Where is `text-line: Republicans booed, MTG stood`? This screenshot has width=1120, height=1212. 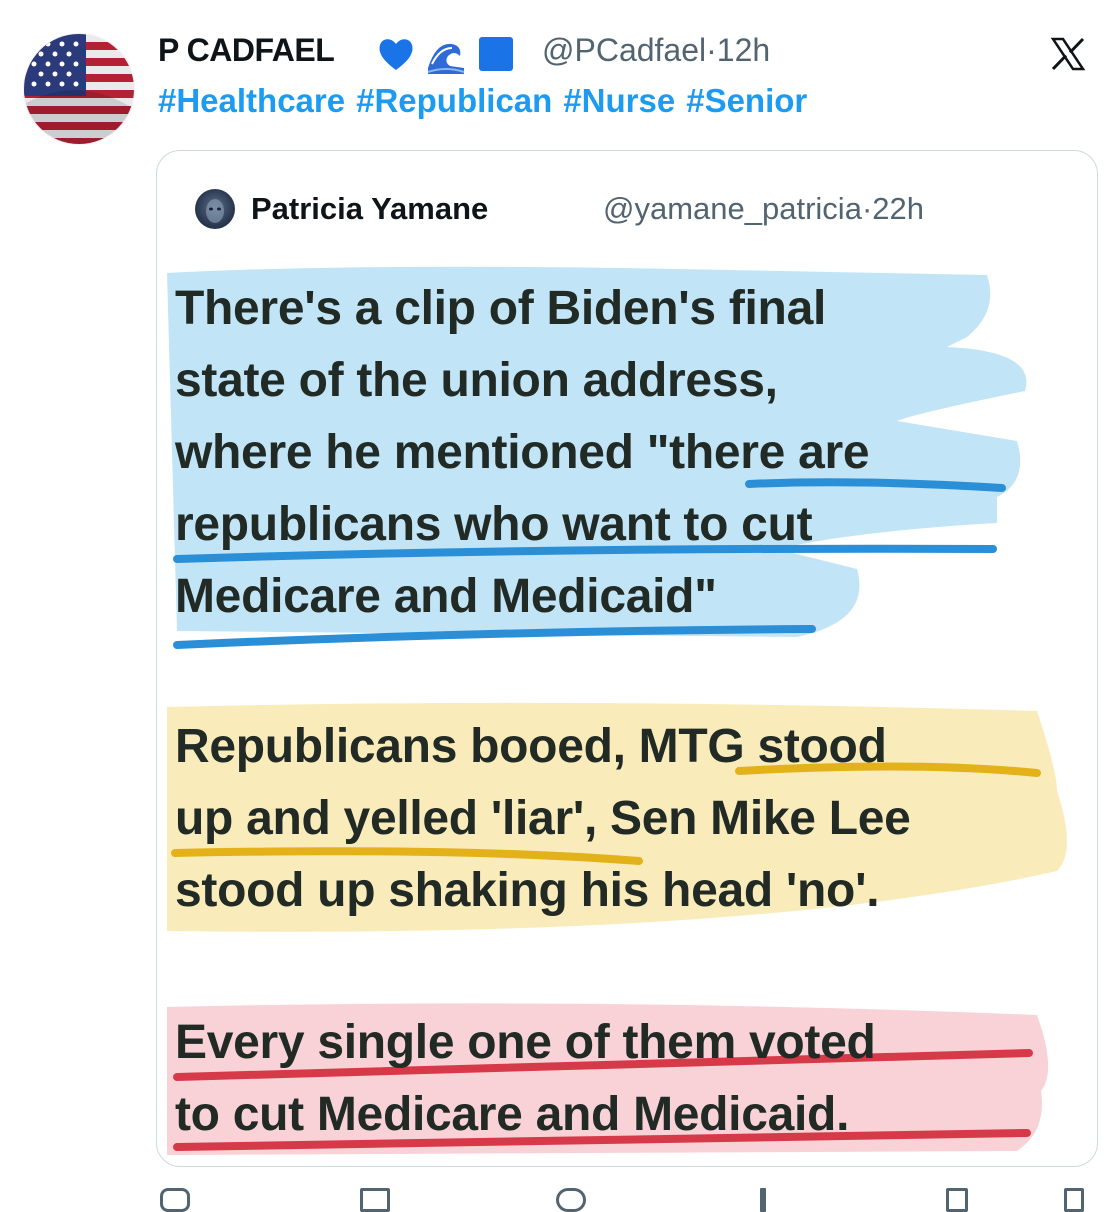
text-line: Republicans booed, MTG stood is located at coordinates (531, 746).